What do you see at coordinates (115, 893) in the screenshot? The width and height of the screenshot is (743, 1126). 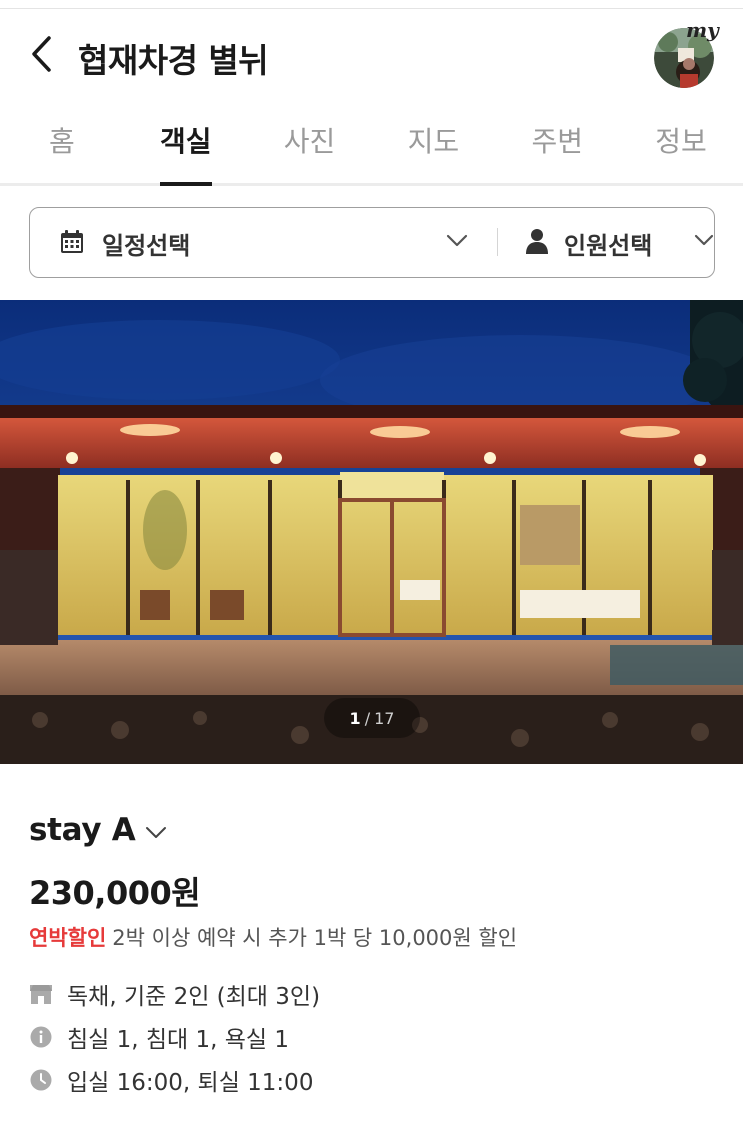 I see `room-price: 230,000원` at bounding box center [115, 893].